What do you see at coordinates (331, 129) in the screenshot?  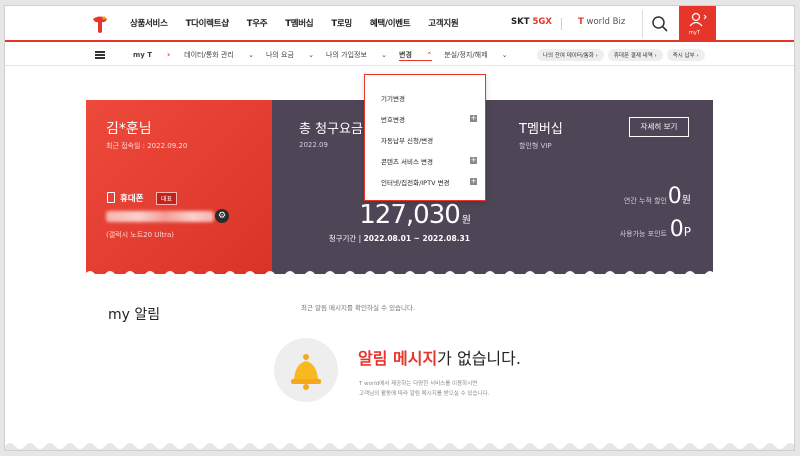 I see `bill-title: 총 청구요금` at bounding box center [331, 129].